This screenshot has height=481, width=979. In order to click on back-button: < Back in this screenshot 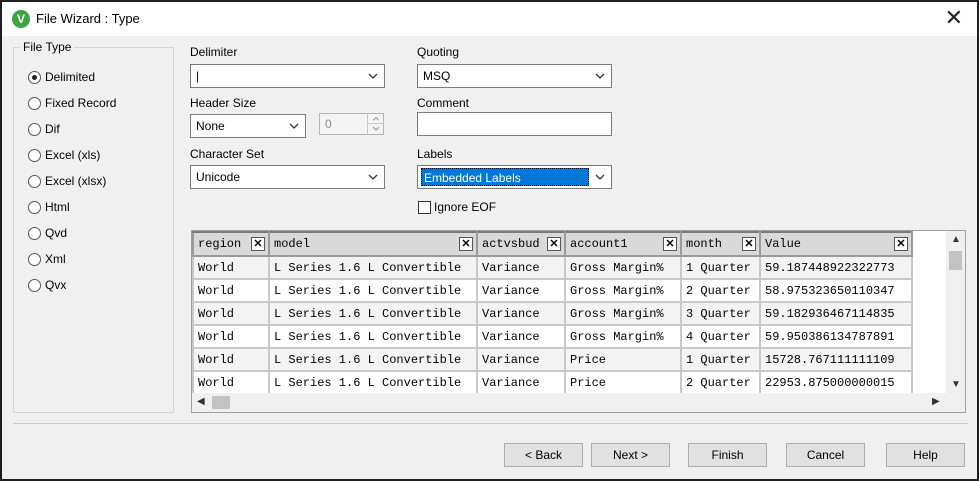, I will do `click(543, 455)`.